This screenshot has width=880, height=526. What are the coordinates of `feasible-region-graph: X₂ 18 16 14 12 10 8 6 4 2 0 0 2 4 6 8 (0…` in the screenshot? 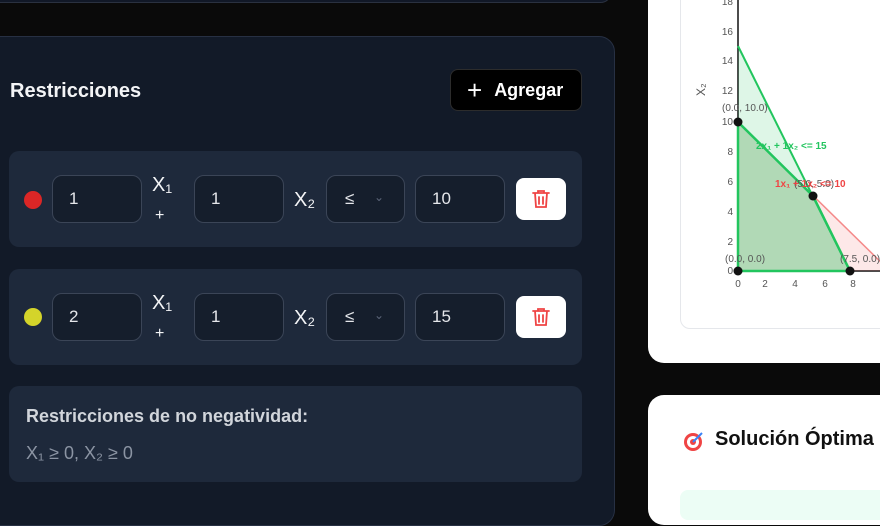 It's located at (787, 145).